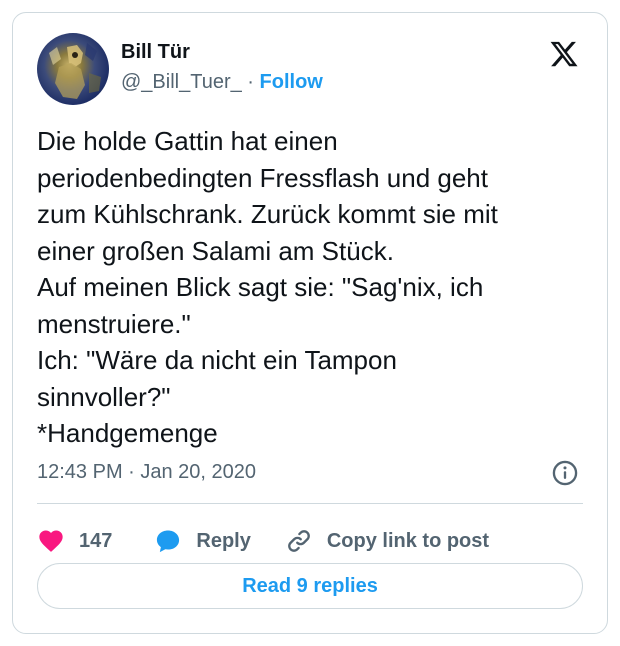 This screenshot has height=646, width=620. I want to click on follow-link: Follow, so click(291, 82).